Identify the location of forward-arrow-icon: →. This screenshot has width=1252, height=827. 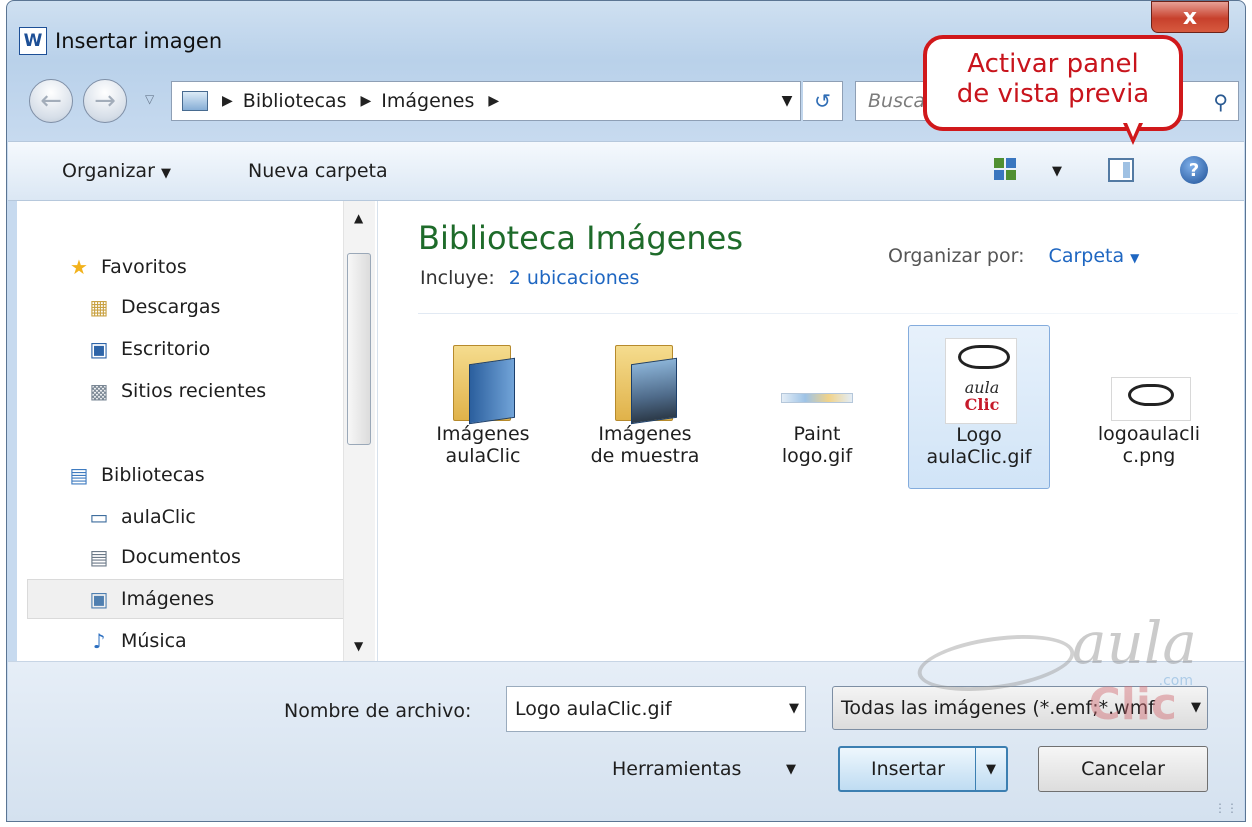
(105, 101).